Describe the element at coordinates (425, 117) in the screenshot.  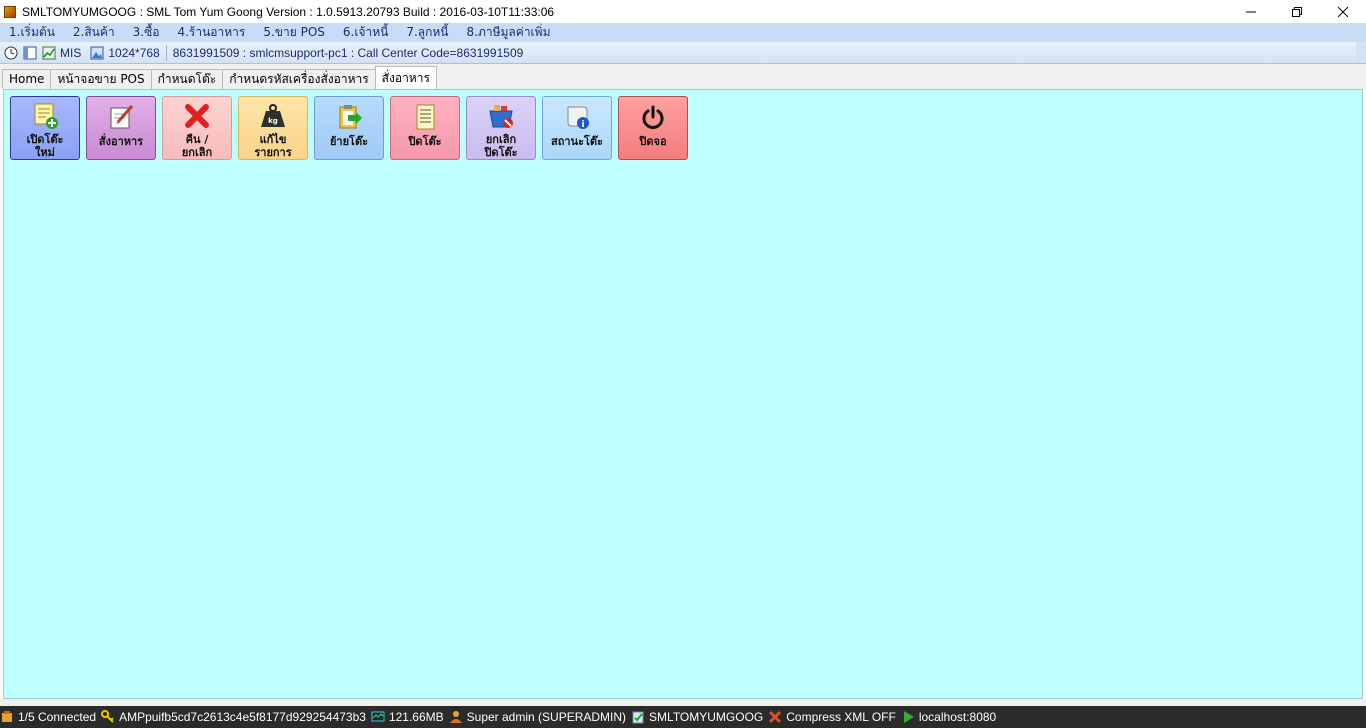
I see `document-list-icon` at that location.